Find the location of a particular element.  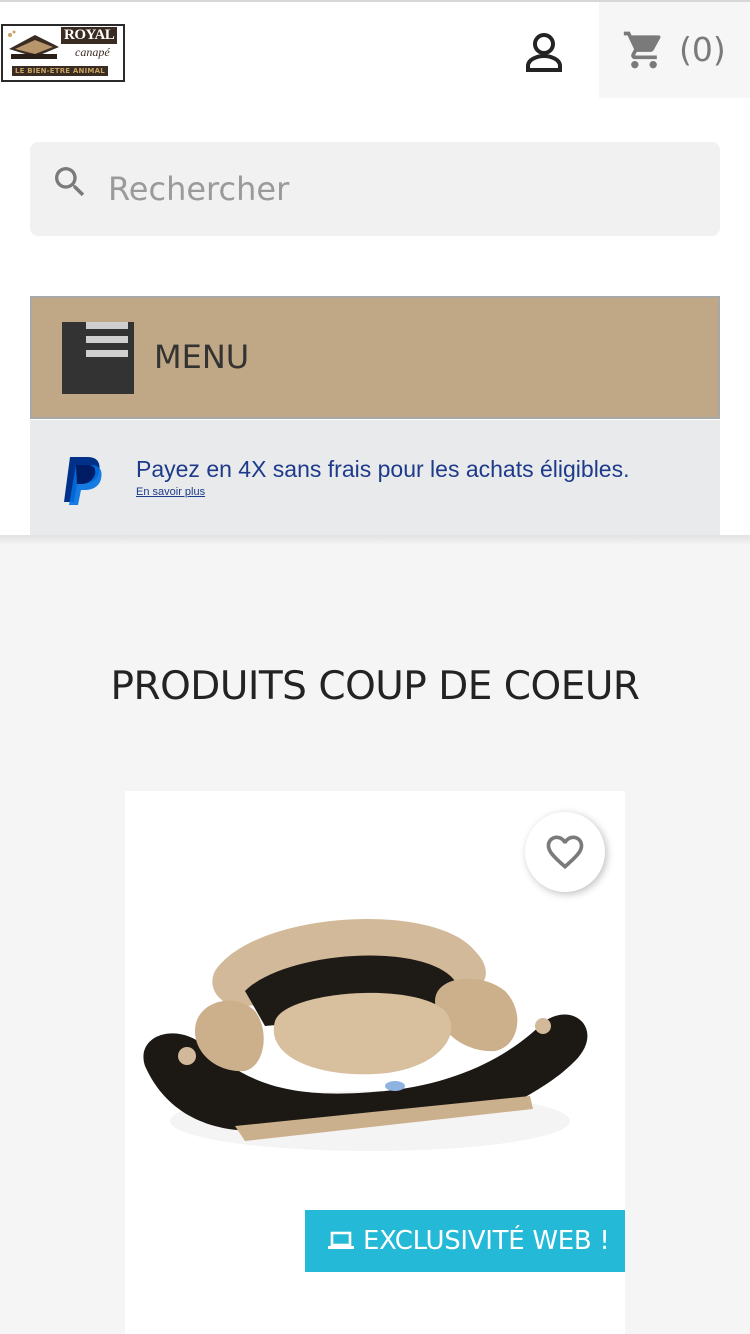

paypal-learn-more-link: En savoir plus is located at coordinates (170, 492).